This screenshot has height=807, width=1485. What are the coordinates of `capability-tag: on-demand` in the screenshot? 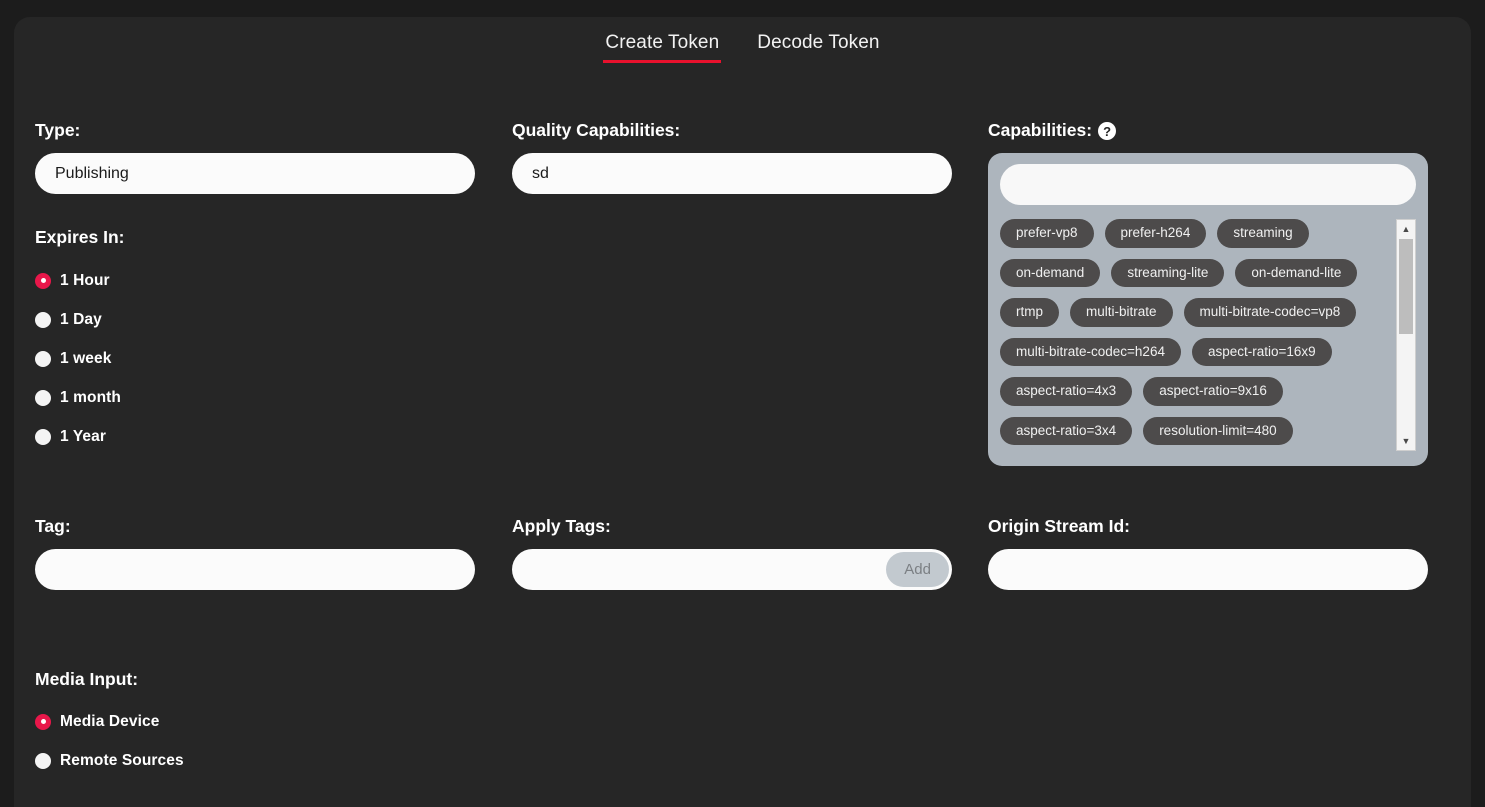 It's located at (1050, 272).